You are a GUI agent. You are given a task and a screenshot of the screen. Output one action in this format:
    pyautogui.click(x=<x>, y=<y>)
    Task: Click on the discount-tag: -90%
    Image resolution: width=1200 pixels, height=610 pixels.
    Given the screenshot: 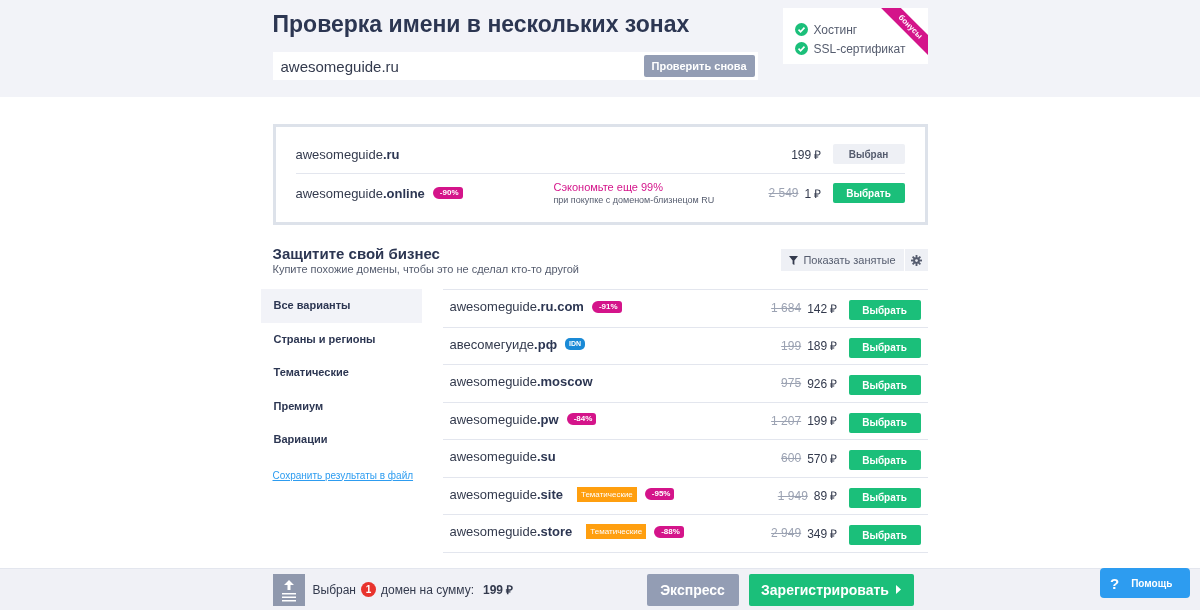 What is the action you would take?
    pyautogui.click(x=447, y=193)
    